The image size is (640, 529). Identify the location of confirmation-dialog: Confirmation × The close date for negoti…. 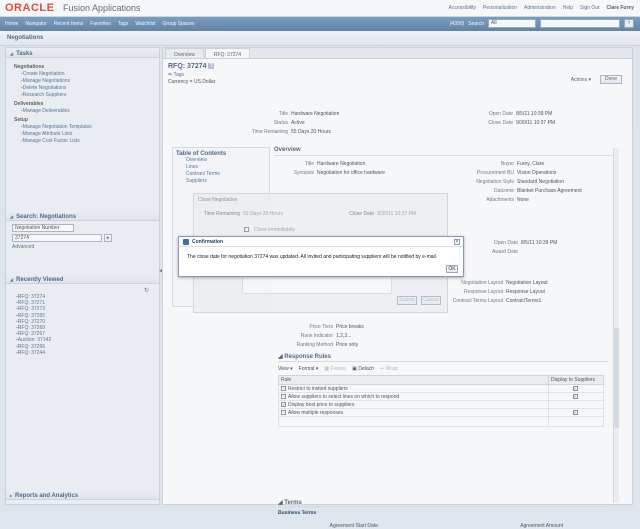
(321, 256).